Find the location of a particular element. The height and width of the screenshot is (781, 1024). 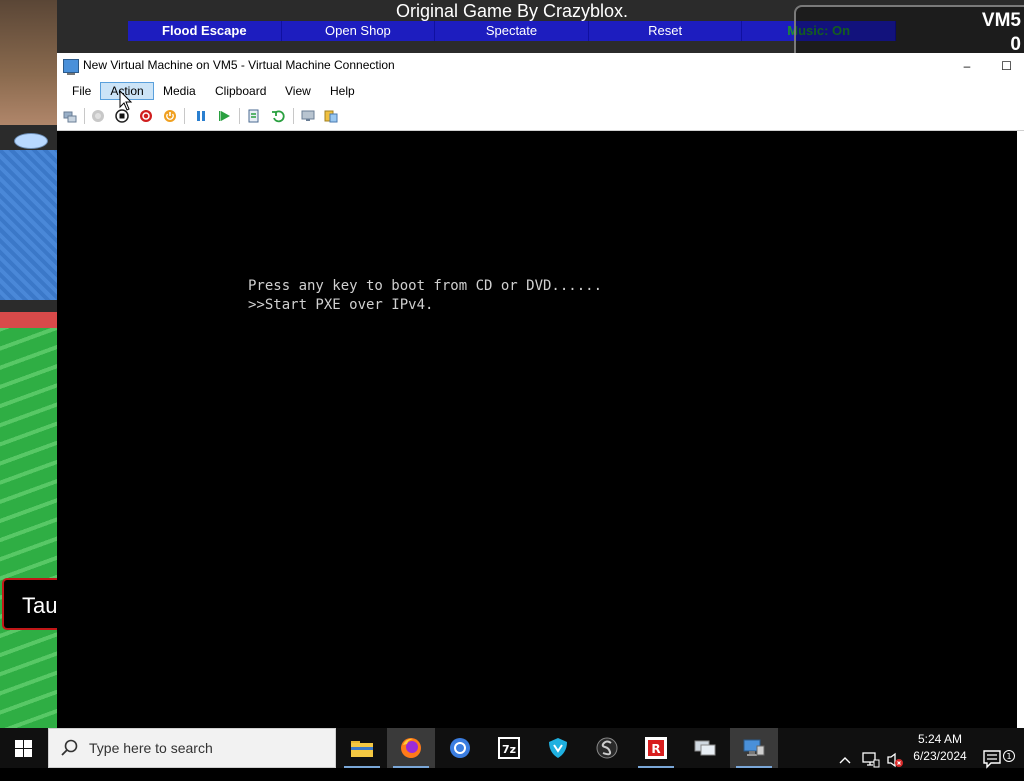

menu-media: Media is located at coordinates (179, 91).